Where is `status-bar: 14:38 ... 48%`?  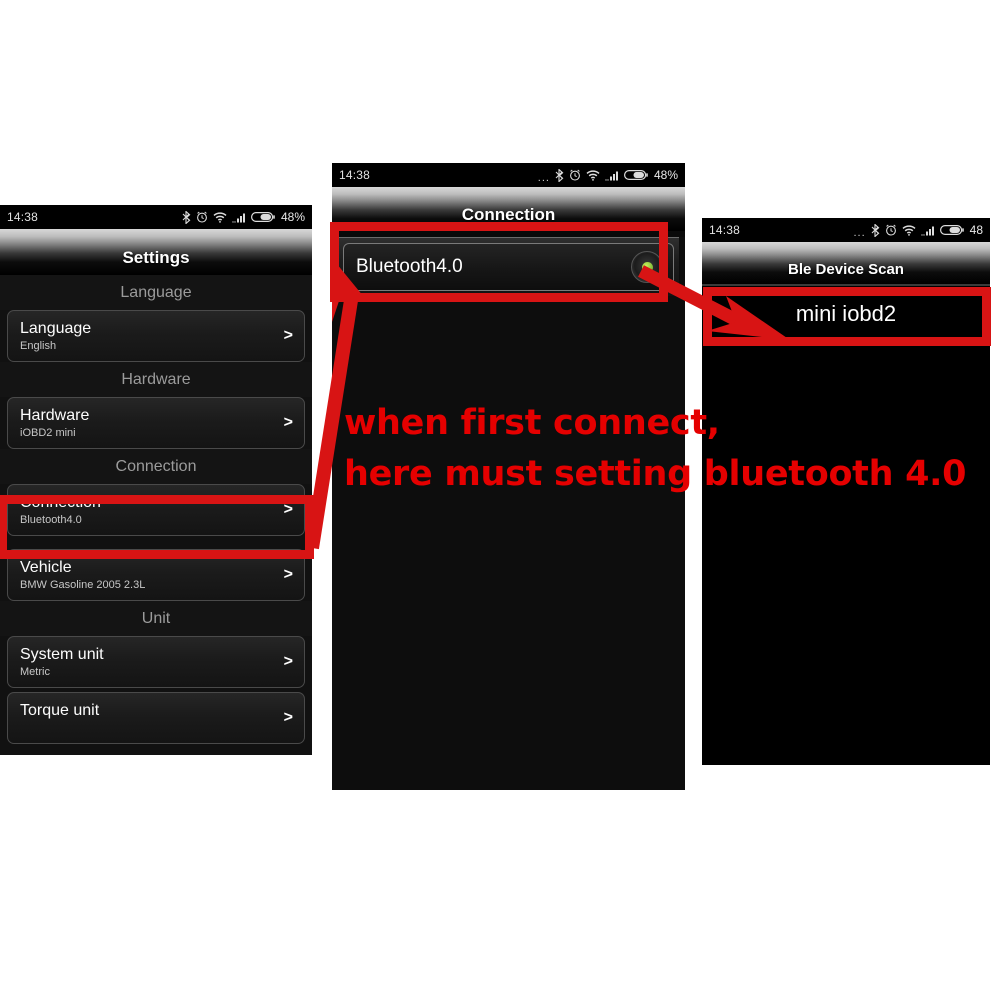 status-bar: 14:38 ... 48% is located at coordinates (508, 175).